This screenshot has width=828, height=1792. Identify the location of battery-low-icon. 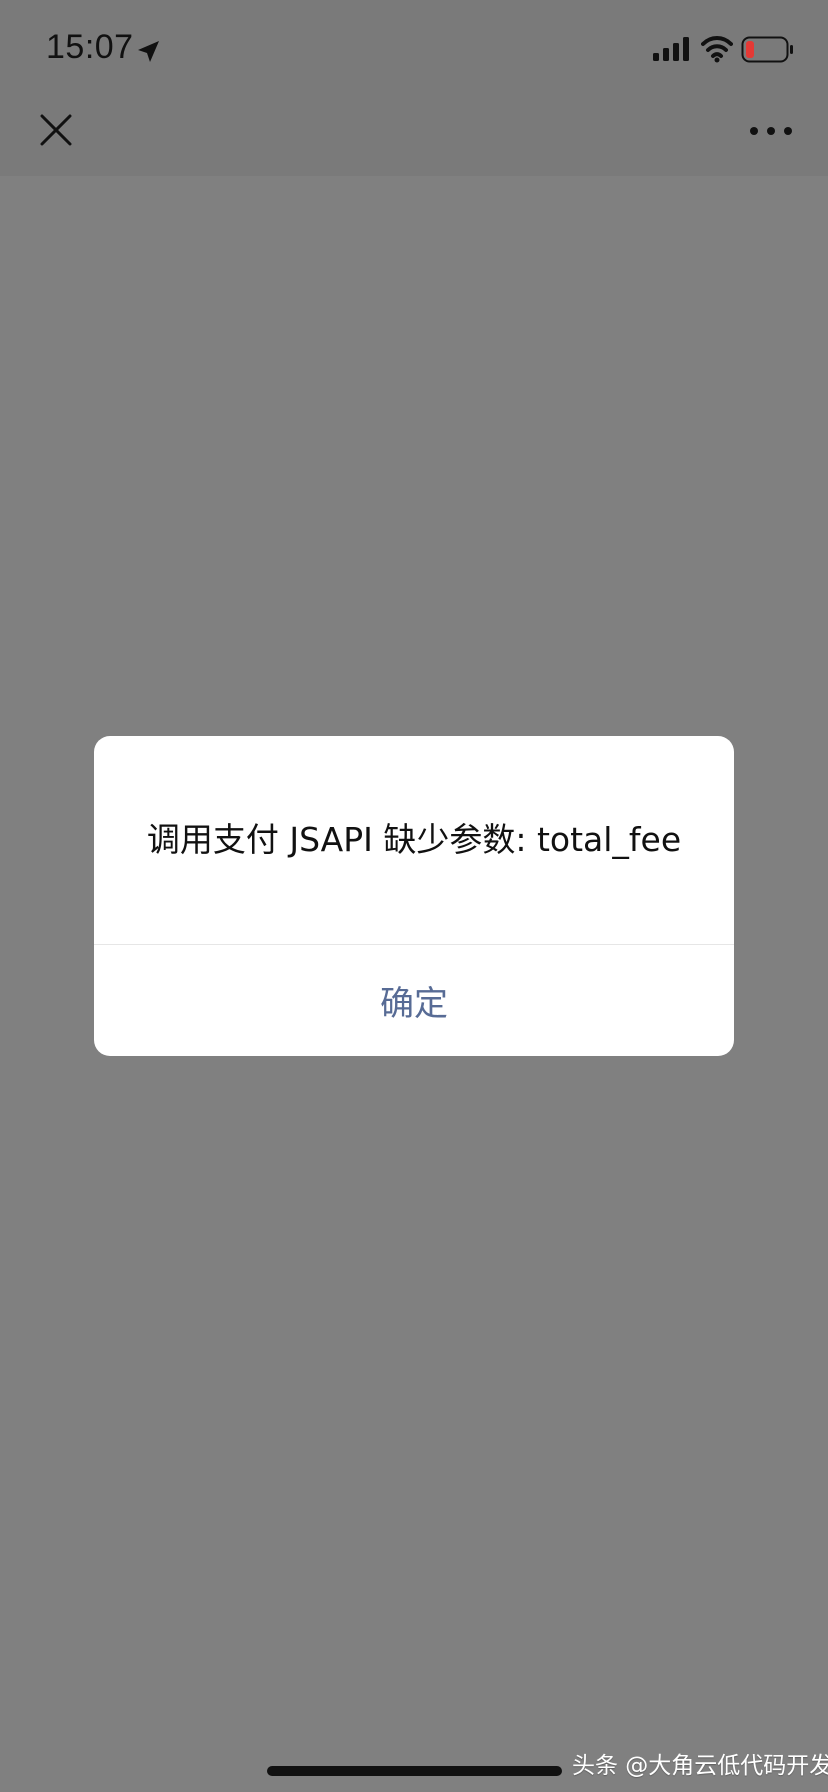
(767, 49).